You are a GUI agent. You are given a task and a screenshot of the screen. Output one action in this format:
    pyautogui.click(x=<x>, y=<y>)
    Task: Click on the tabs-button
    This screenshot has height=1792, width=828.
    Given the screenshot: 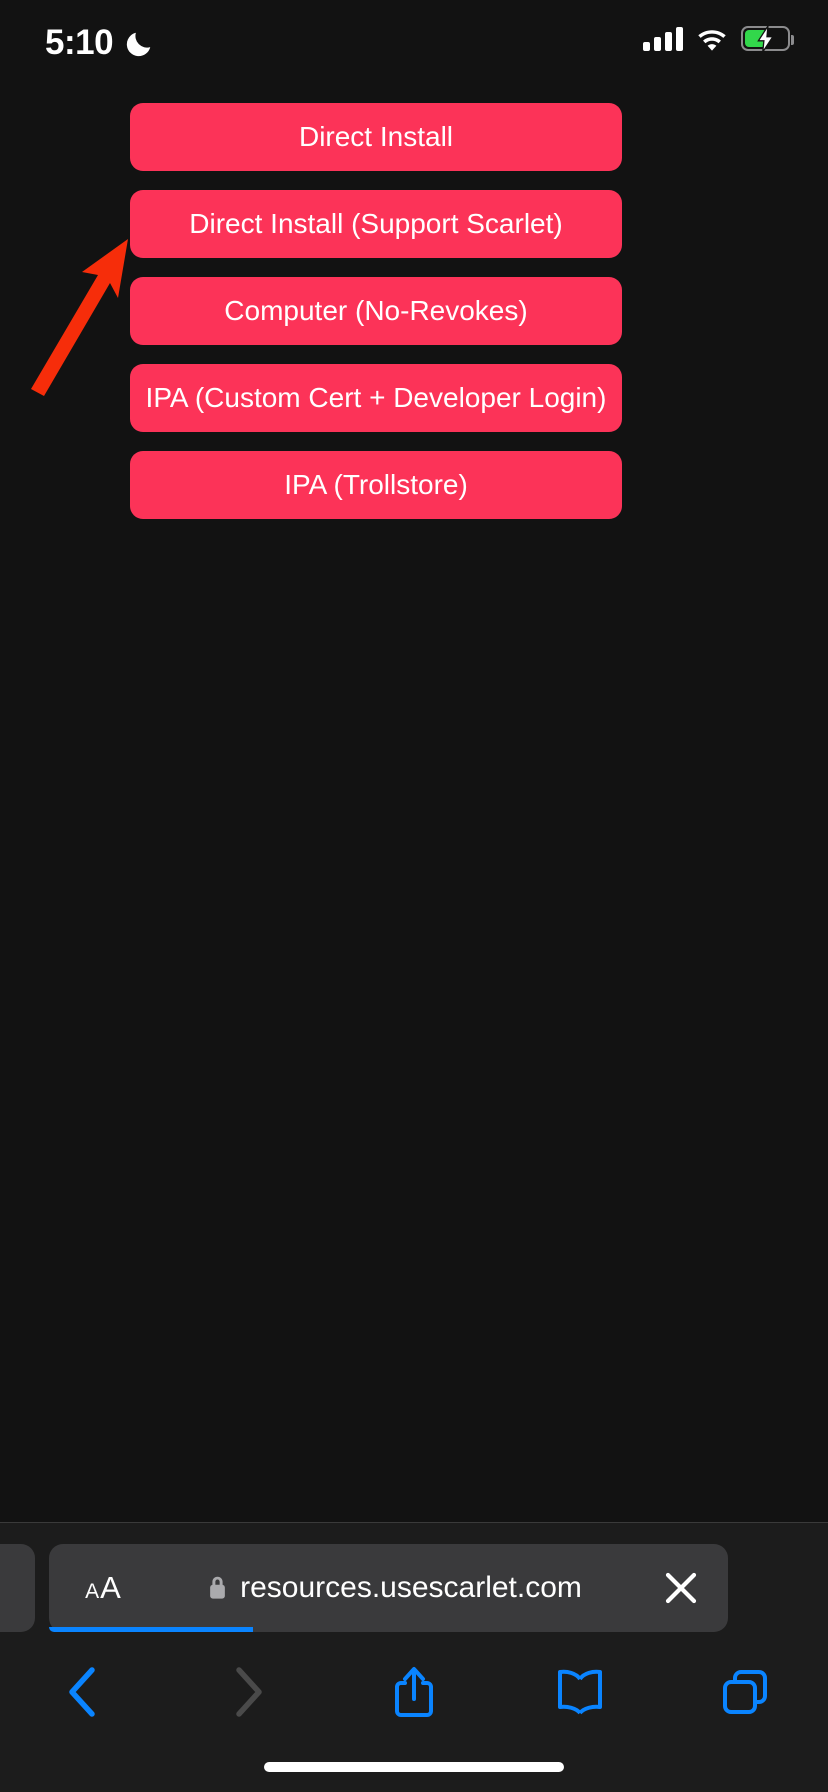 What is the action you would take?
    pyautogui.click(x=745, y=1692)
    